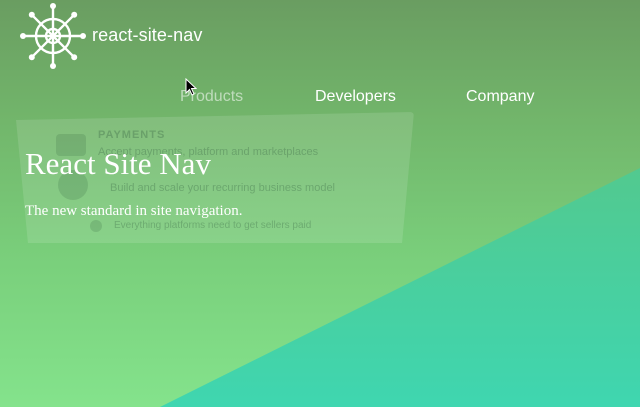 This screenshot has width=640, height=407. Describe the element at coordinates (134, 211) in the screenshot. I see `hero-subtitle: The new standard in site navigation.` at that location.